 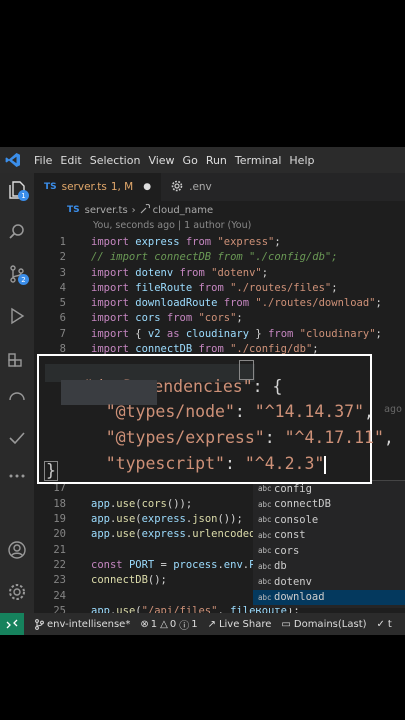 What do you see at coordinates (62, 551) in the screenshot?
I see `code-line: 21` at bounding box center [62, 551].